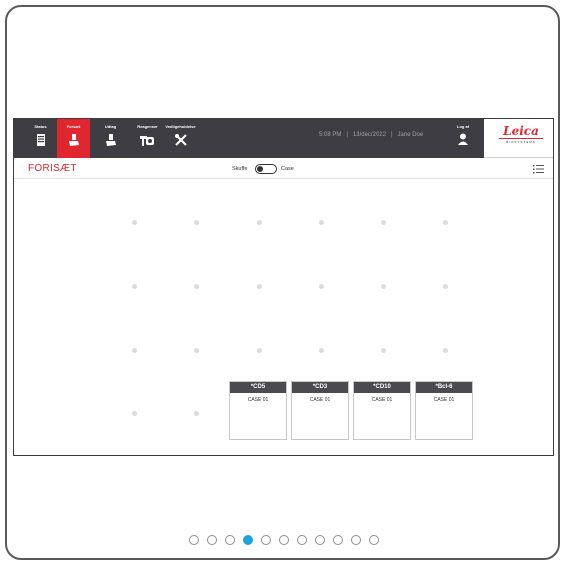 Image resolution: width=567 pixels, height=567 pixels. Describe the element at coordinates (146, 141) in the screenshot. I see `reagent-bottle-icon` at that location.